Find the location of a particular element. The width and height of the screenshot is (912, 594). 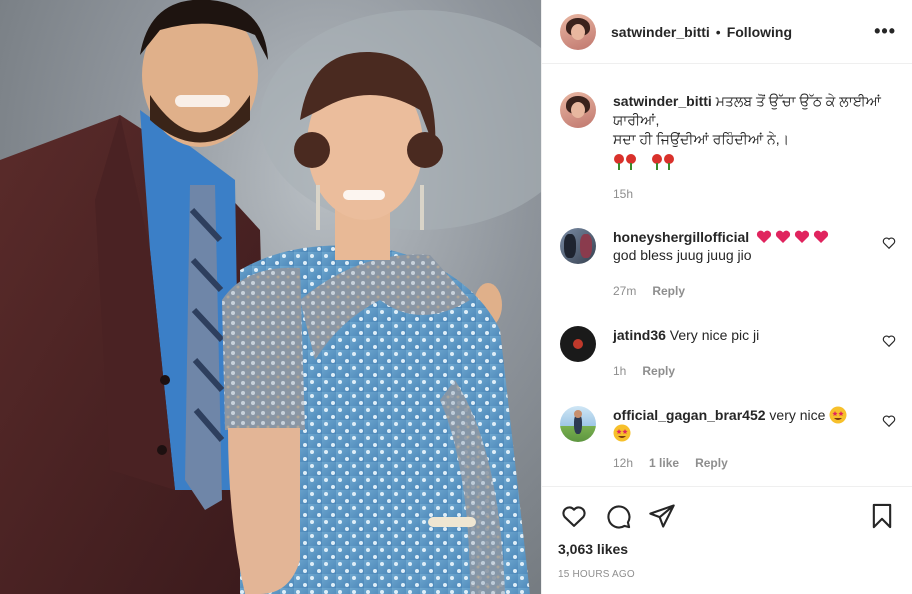

comment-emoji-line is located at coordinates (743, 433).